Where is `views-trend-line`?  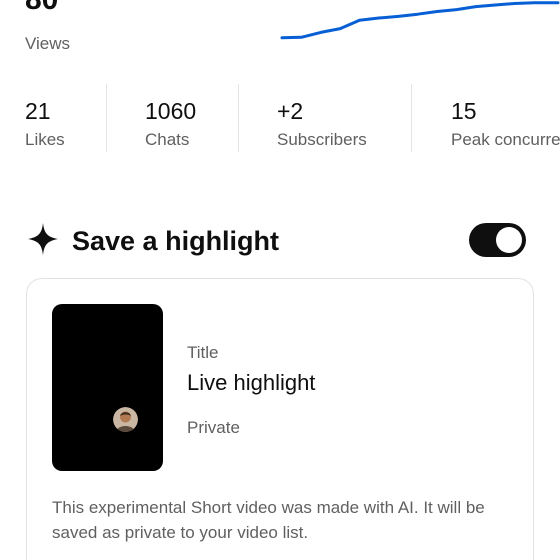
views-trend-line is located at coordinates (420, 20).